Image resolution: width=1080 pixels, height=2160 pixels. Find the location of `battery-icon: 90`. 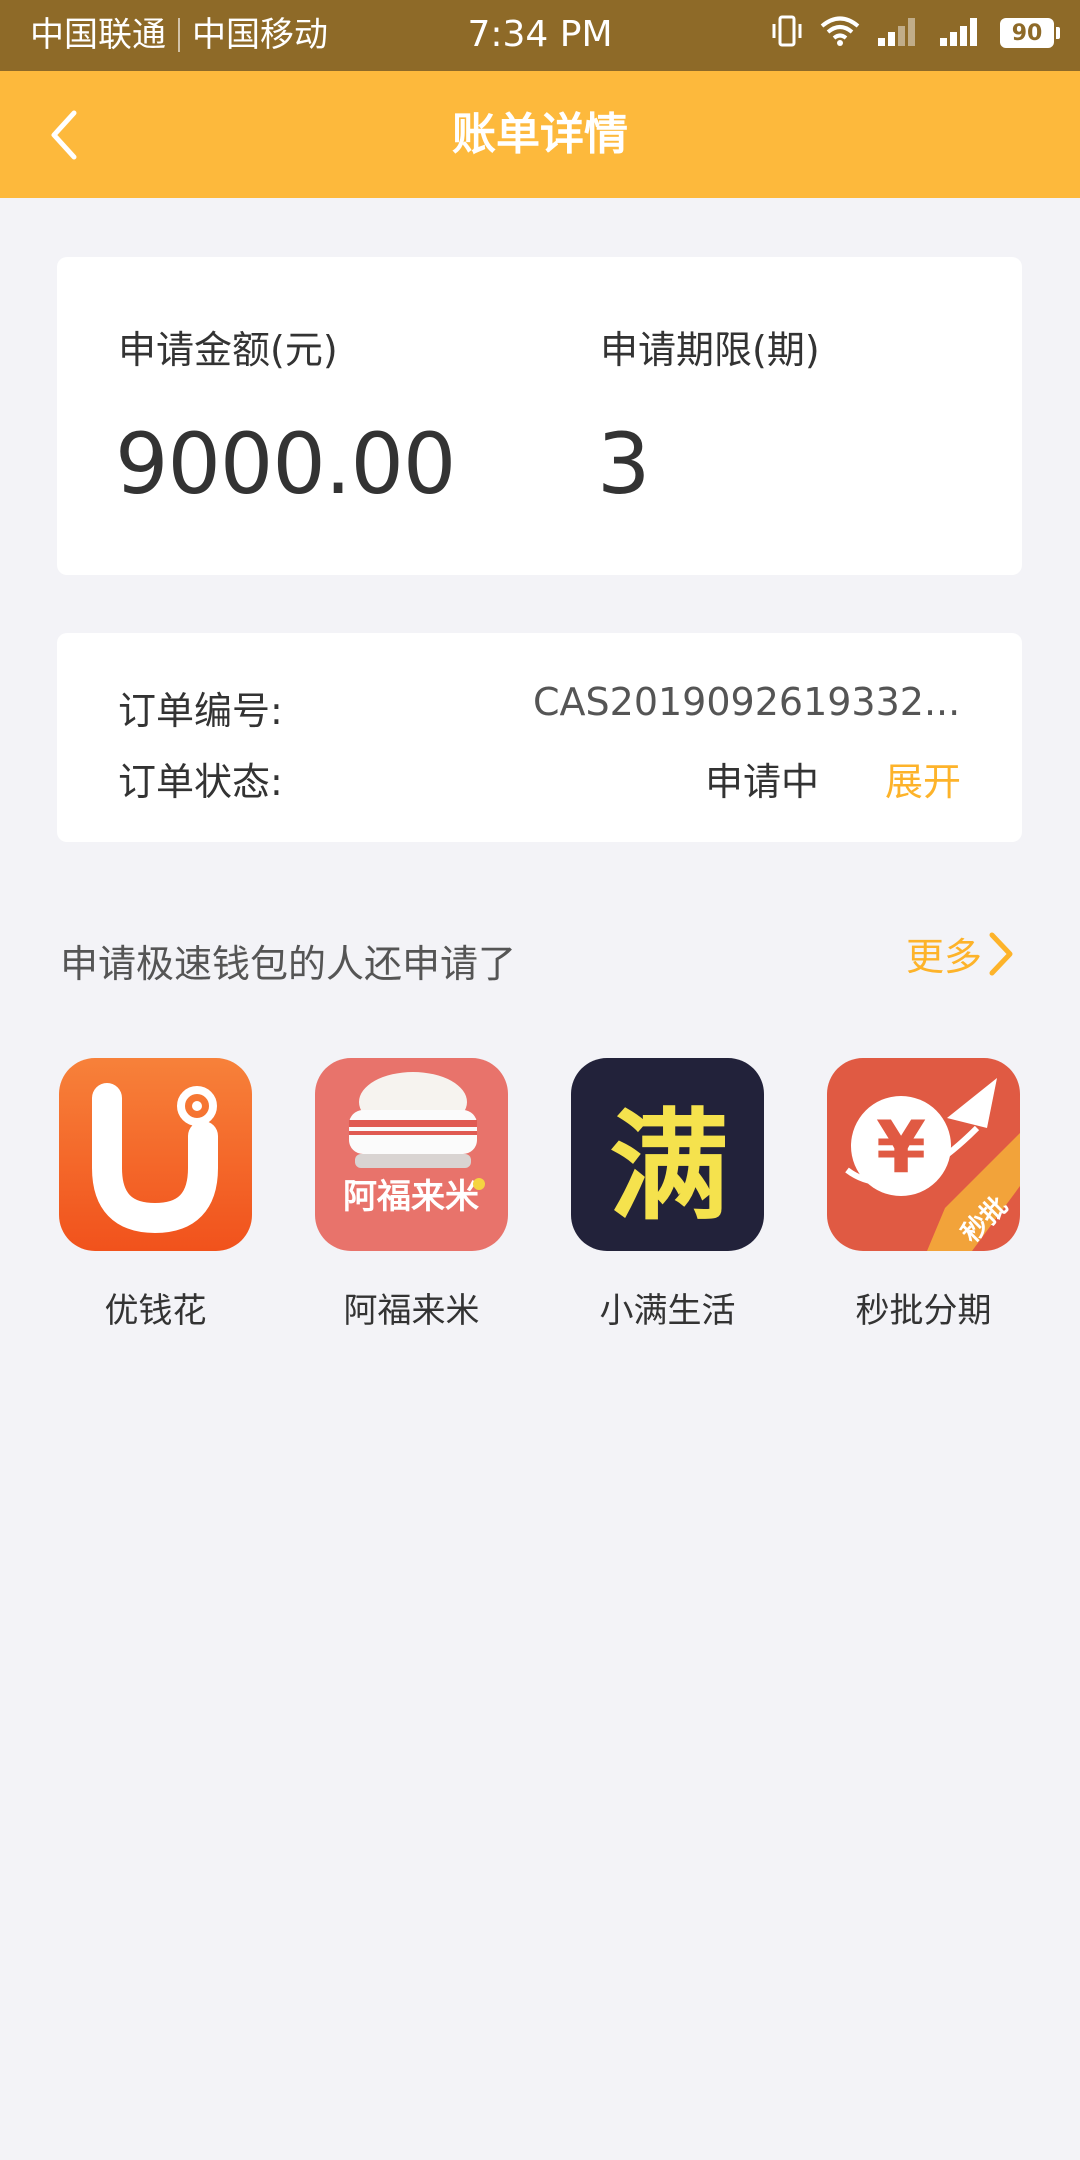

battery-icon: 90 is located at coordinates (1030, 33).